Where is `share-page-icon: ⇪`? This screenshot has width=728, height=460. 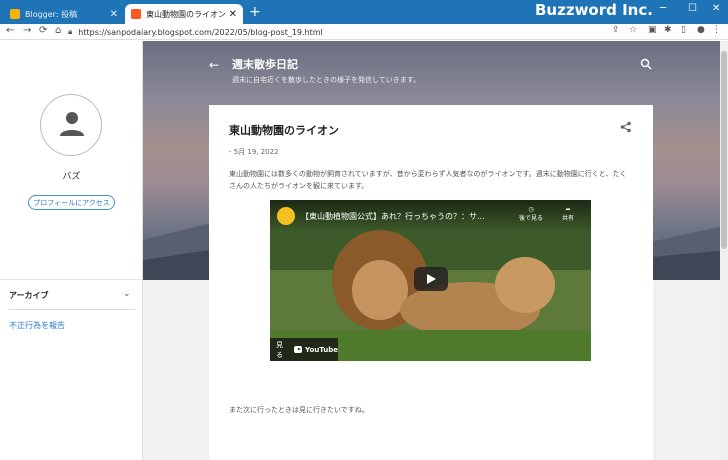
share-page-icon: ⇪ is located at coordinates (616, 30).